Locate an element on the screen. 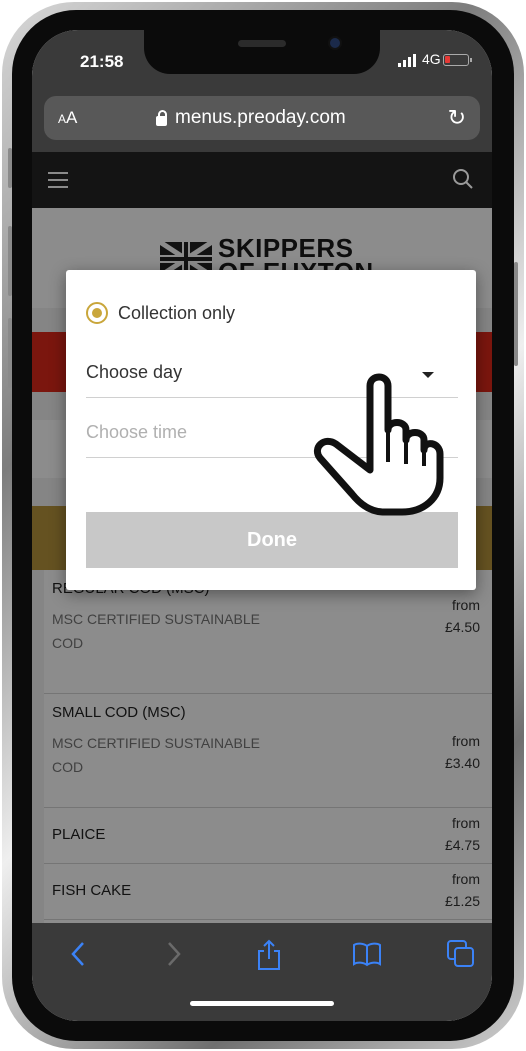 The image size is (526, 1051). home-indicator is located at coordinates (262, 1003).